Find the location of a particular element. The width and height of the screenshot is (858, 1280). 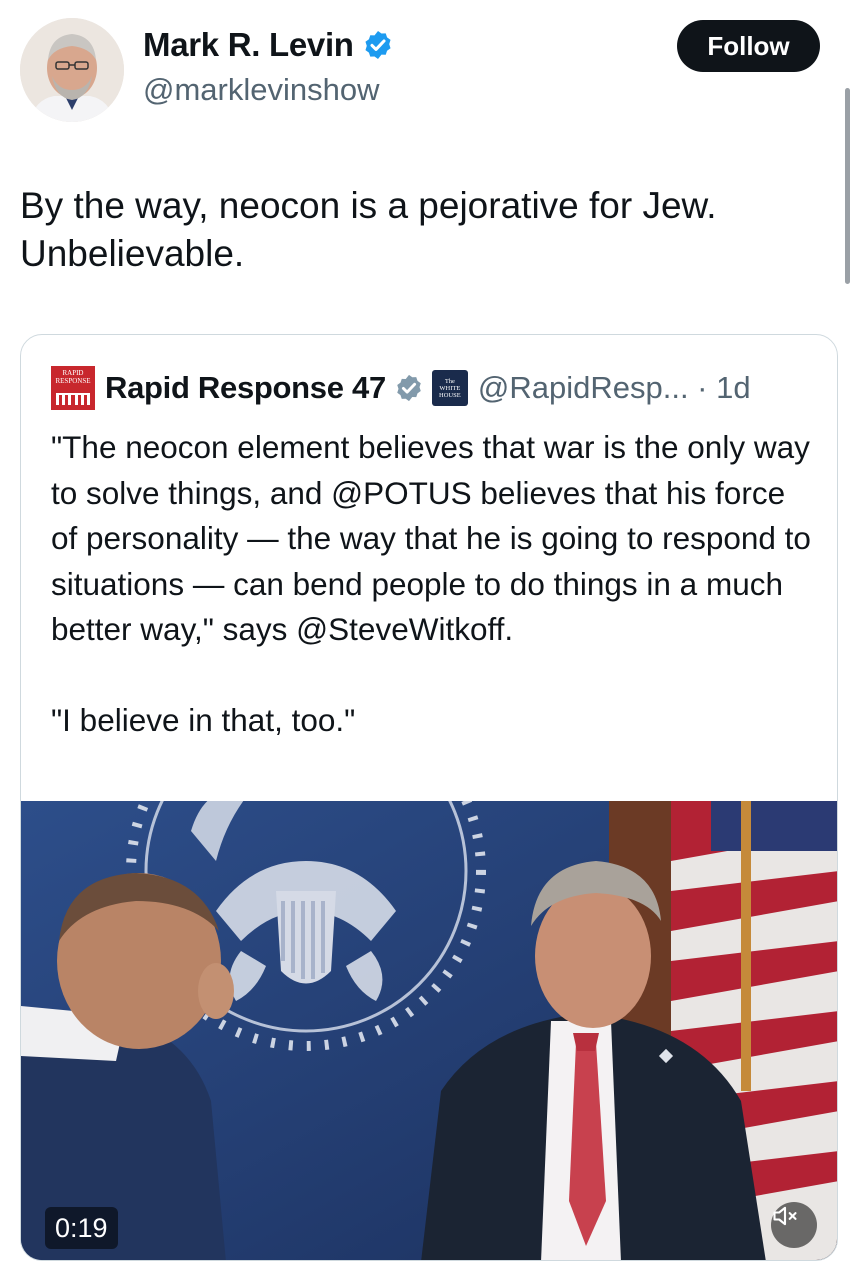

white-house-affiliate-badge: The WHITE HOUSE is located at coordinates (449, 388).